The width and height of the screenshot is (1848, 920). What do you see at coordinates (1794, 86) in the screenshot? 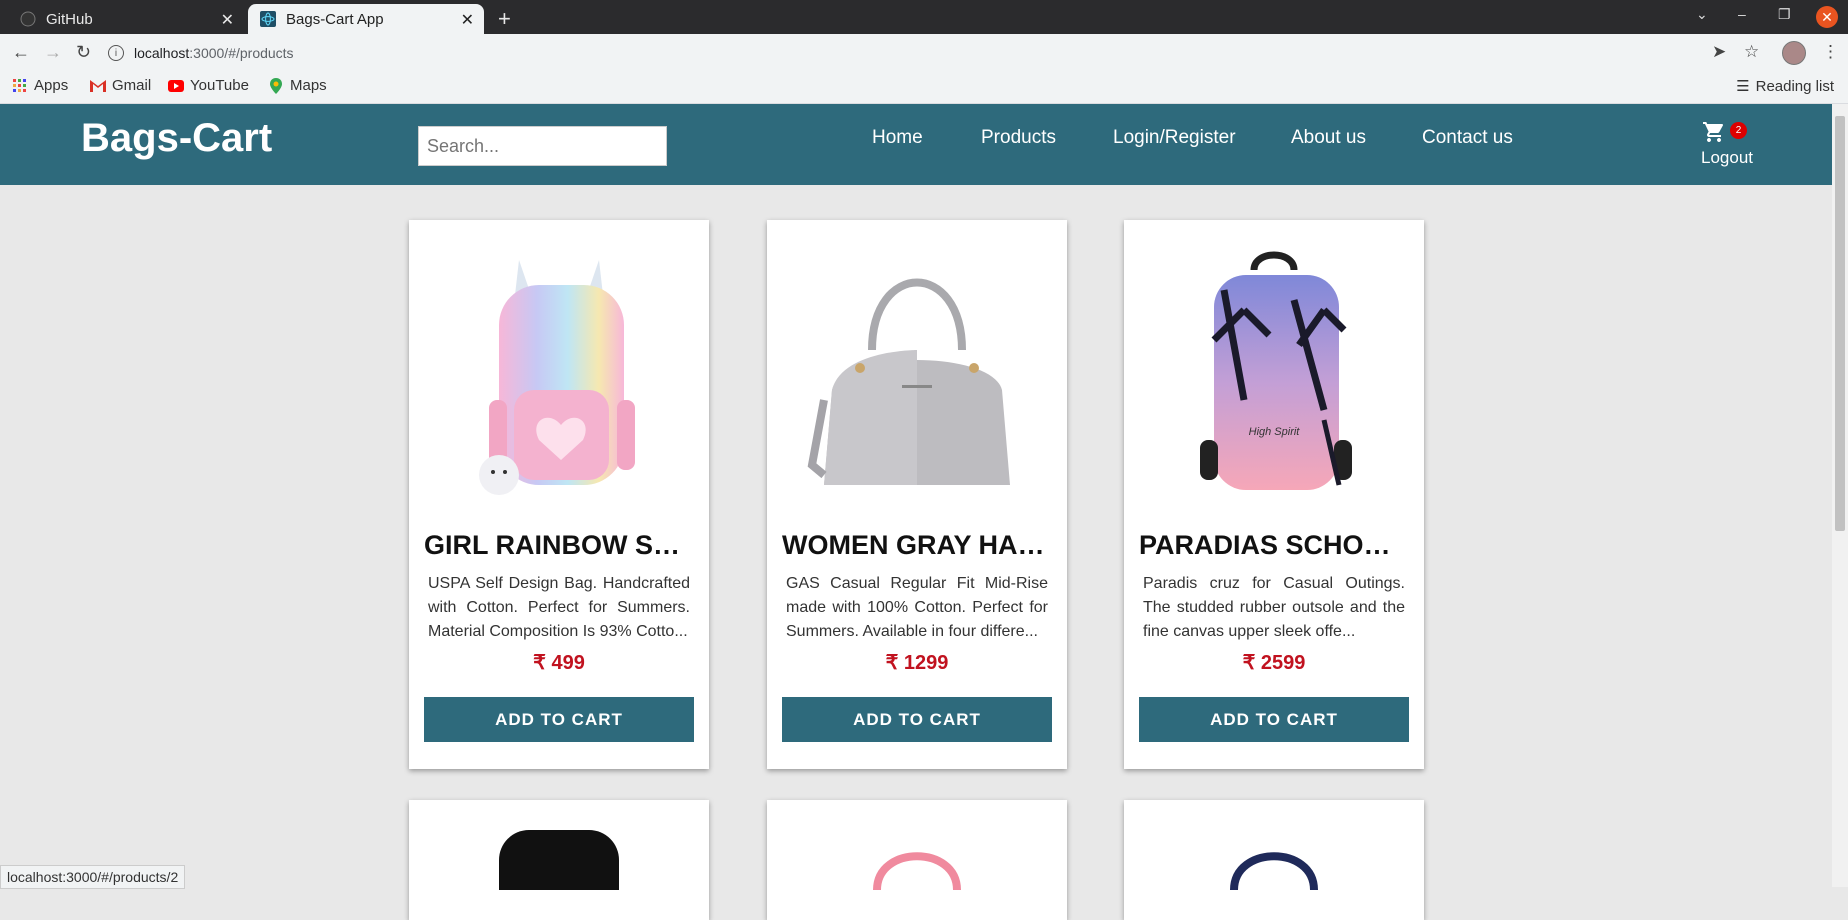
I see `reading-list-label: Reading list` at bounding box center [1794, 86].